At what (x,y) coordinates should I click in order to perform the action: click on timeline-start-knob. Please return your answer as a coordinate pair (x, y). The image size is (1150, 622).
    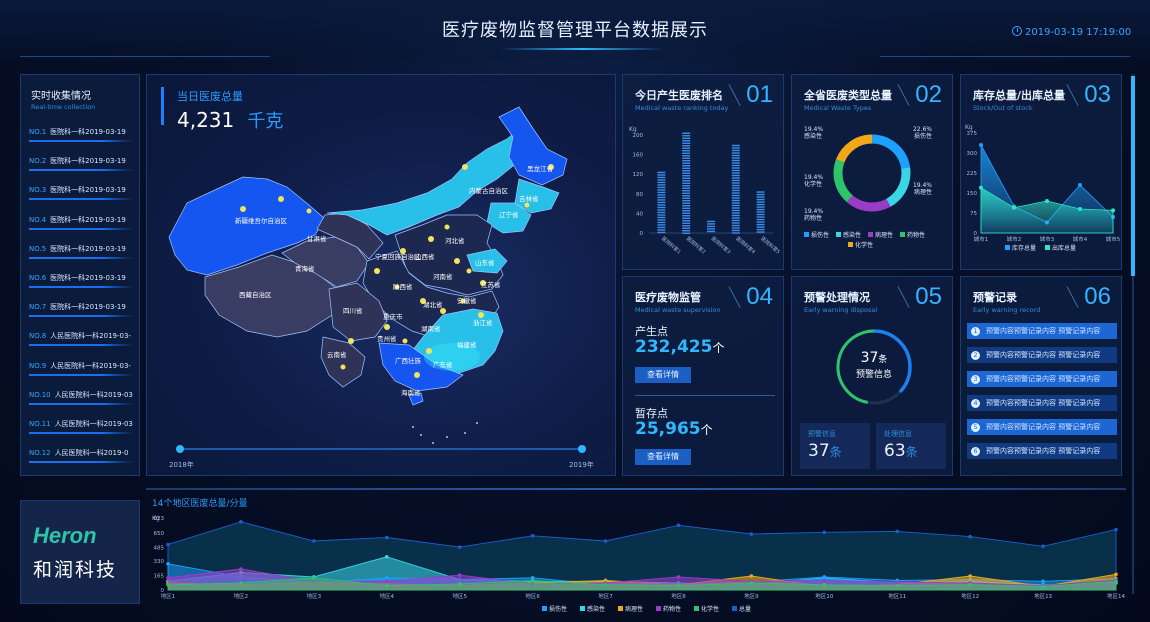
    Looking at the image, I should click on (180, 449).